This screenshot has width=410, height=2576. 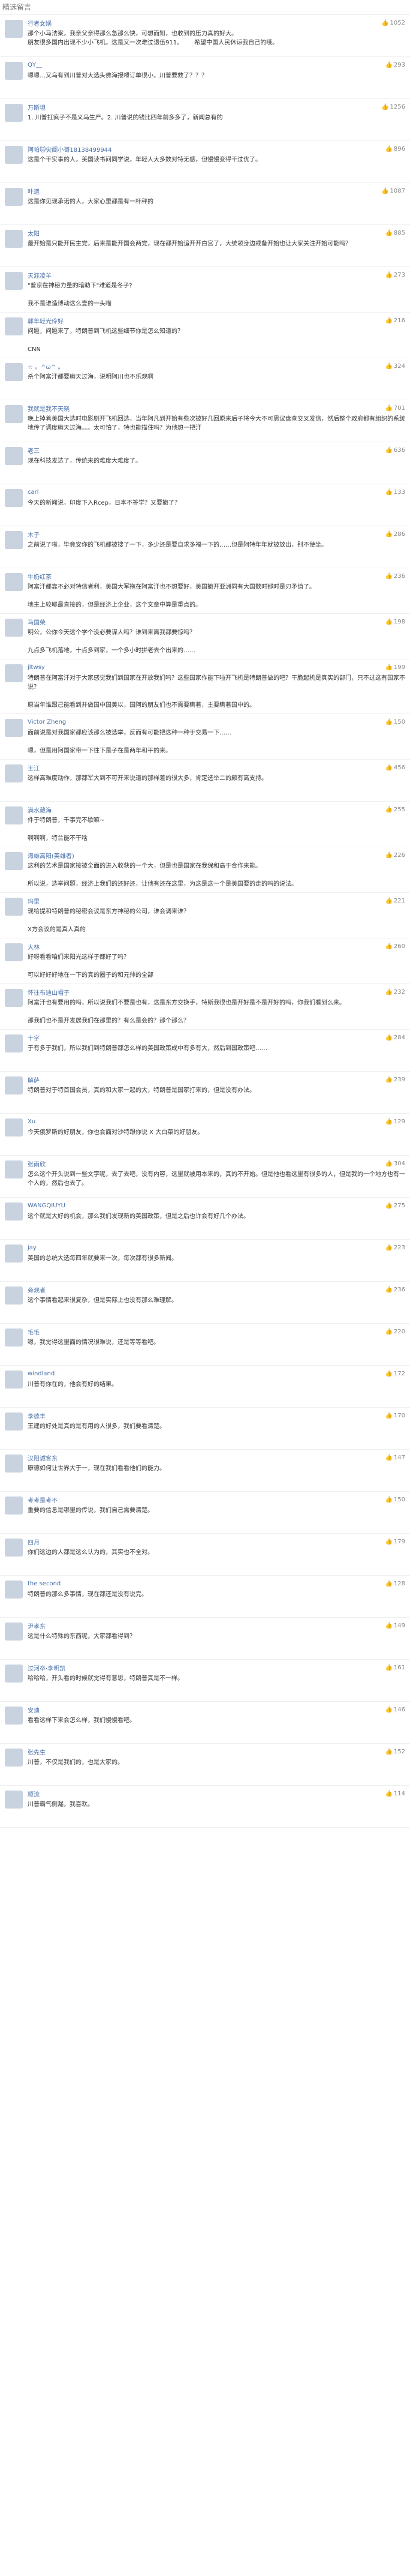 I want to click on like-button: 👍 636, so click(x=395, y=450).